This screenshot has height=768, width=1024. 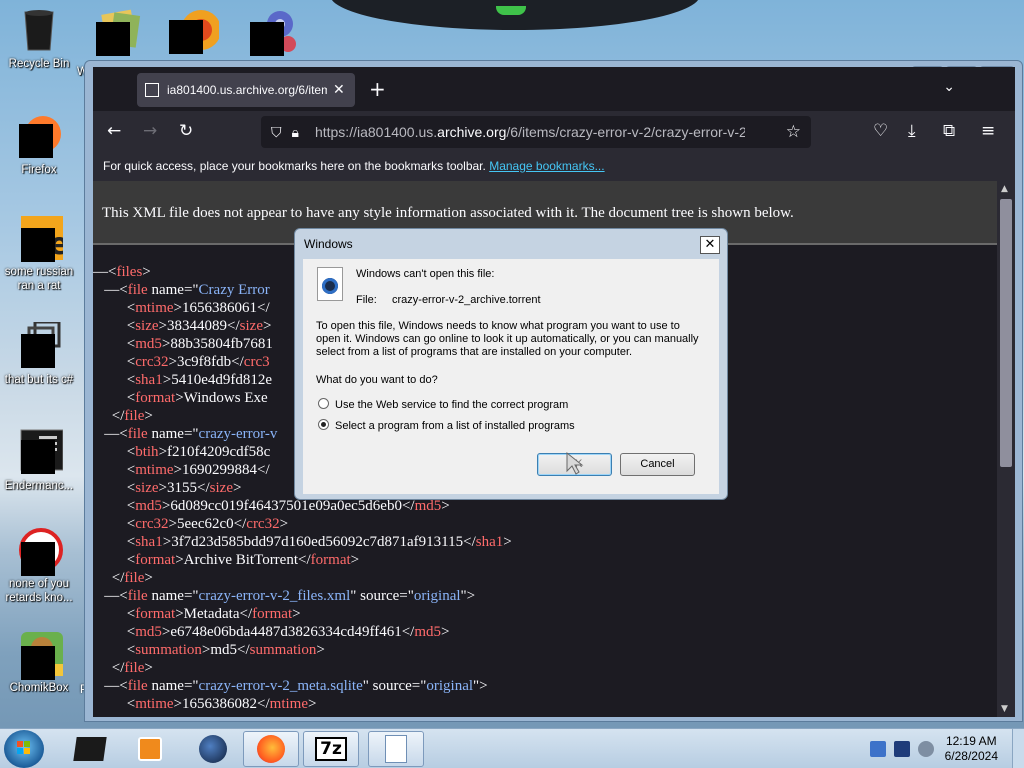 What do you see at coordinates (971, 756) in the screenshot?
I see `clock-date: 6/28/2024` at bounding box center [971, 756].